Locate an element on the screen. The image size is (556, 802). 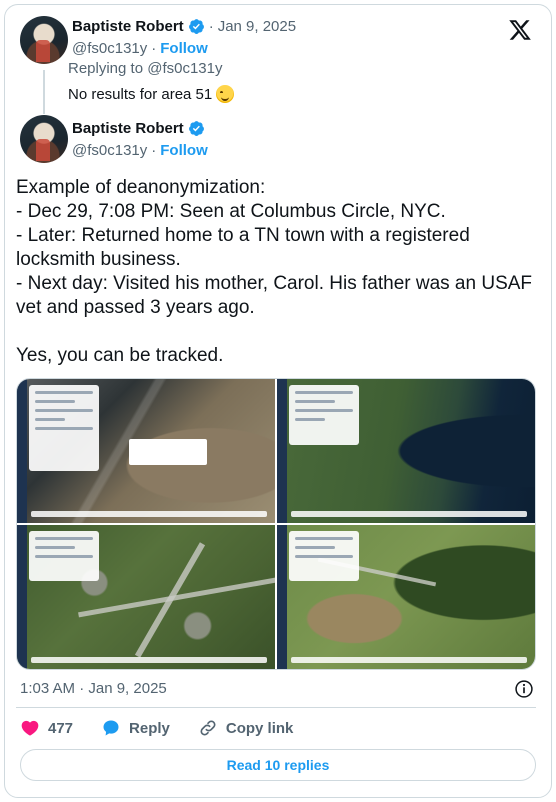
main-handle-row: @fs0c131y · Follow is located at coordinates (140, 150).